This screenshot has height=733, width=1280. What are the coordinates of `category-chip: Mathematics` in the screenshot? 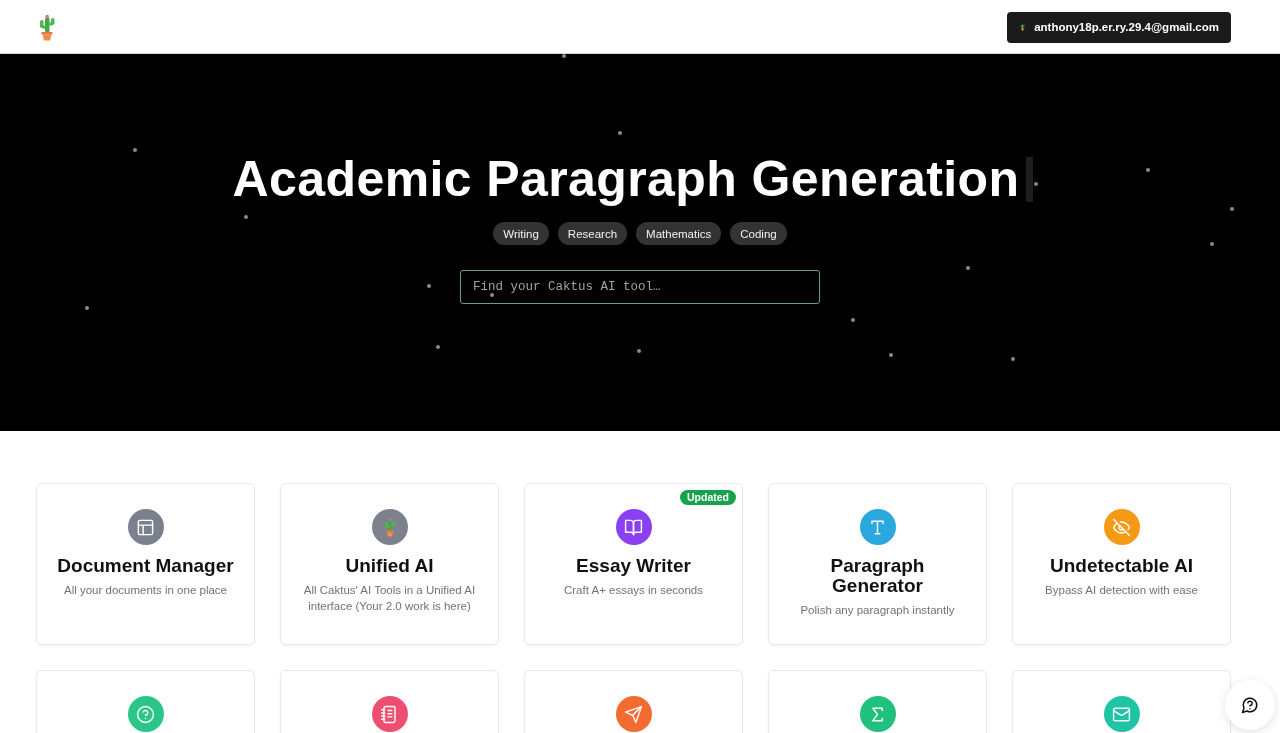 It's located at (679, 233).